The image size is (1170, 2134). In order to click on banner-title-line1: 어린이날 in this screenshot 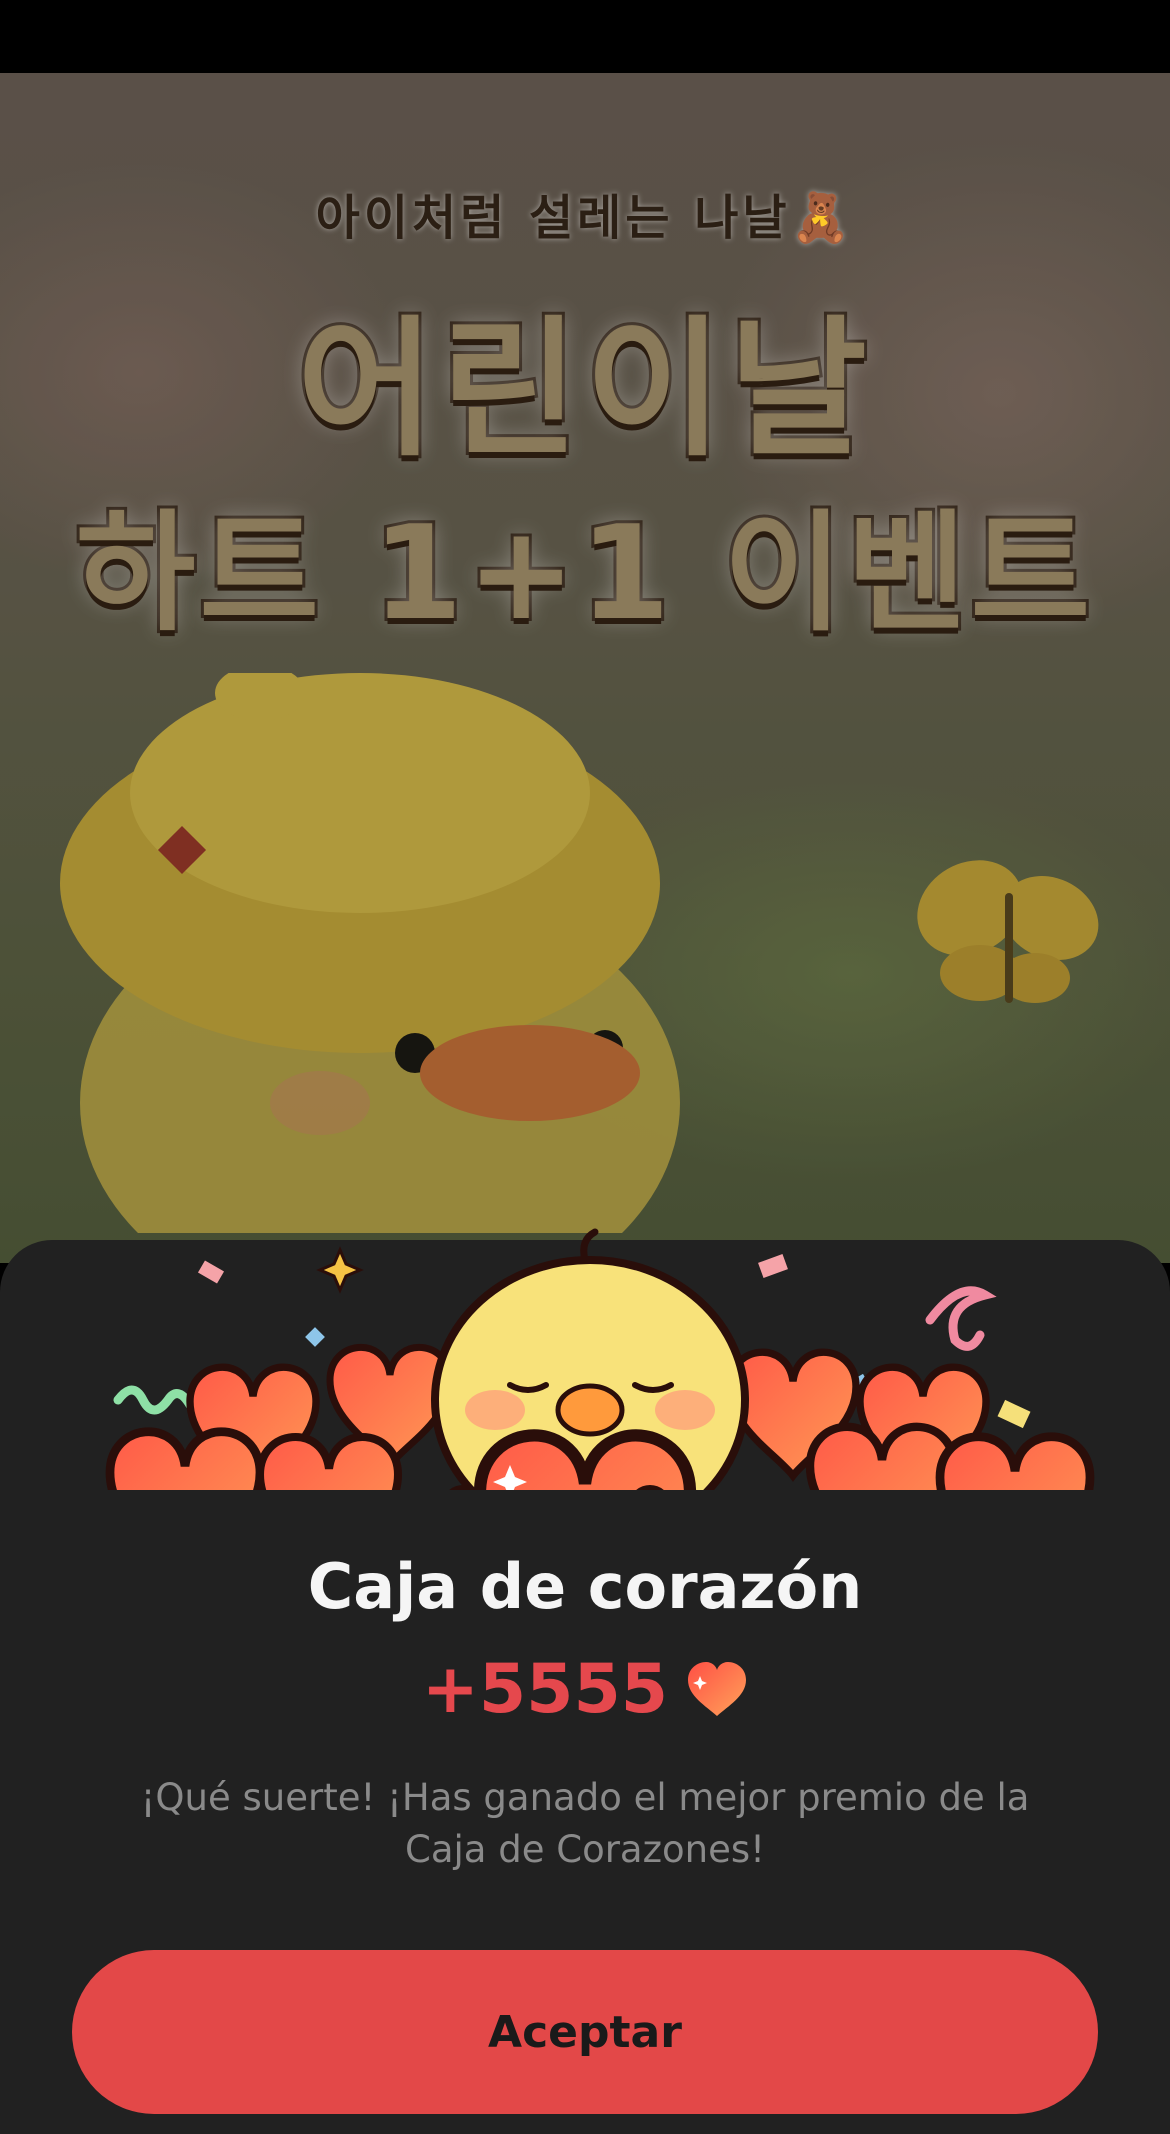, I will do `click(583, 390)`.